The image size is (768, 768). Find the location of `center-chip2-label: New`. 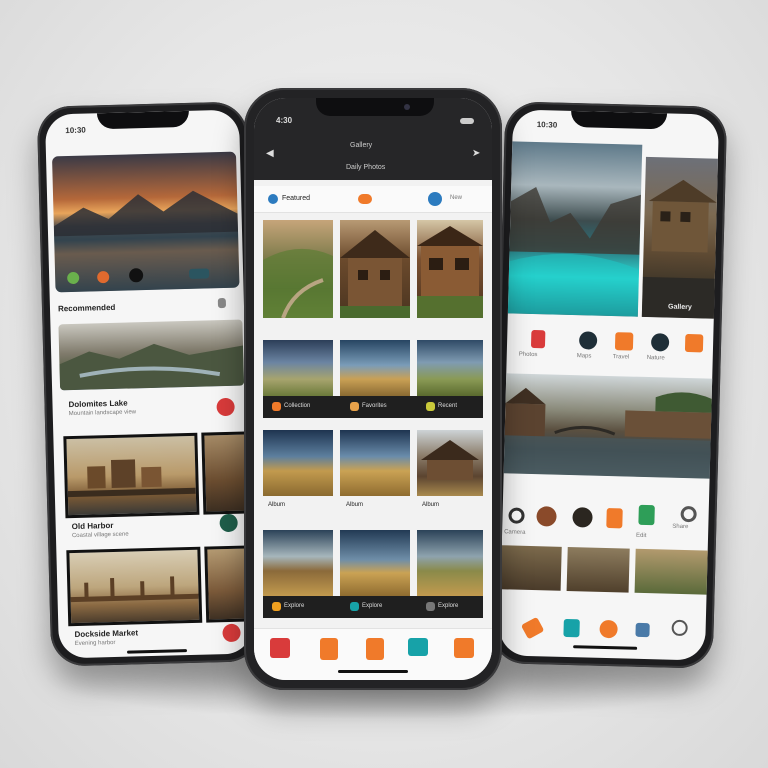

center-chip2-label: New is located at coordinates (456, 198).